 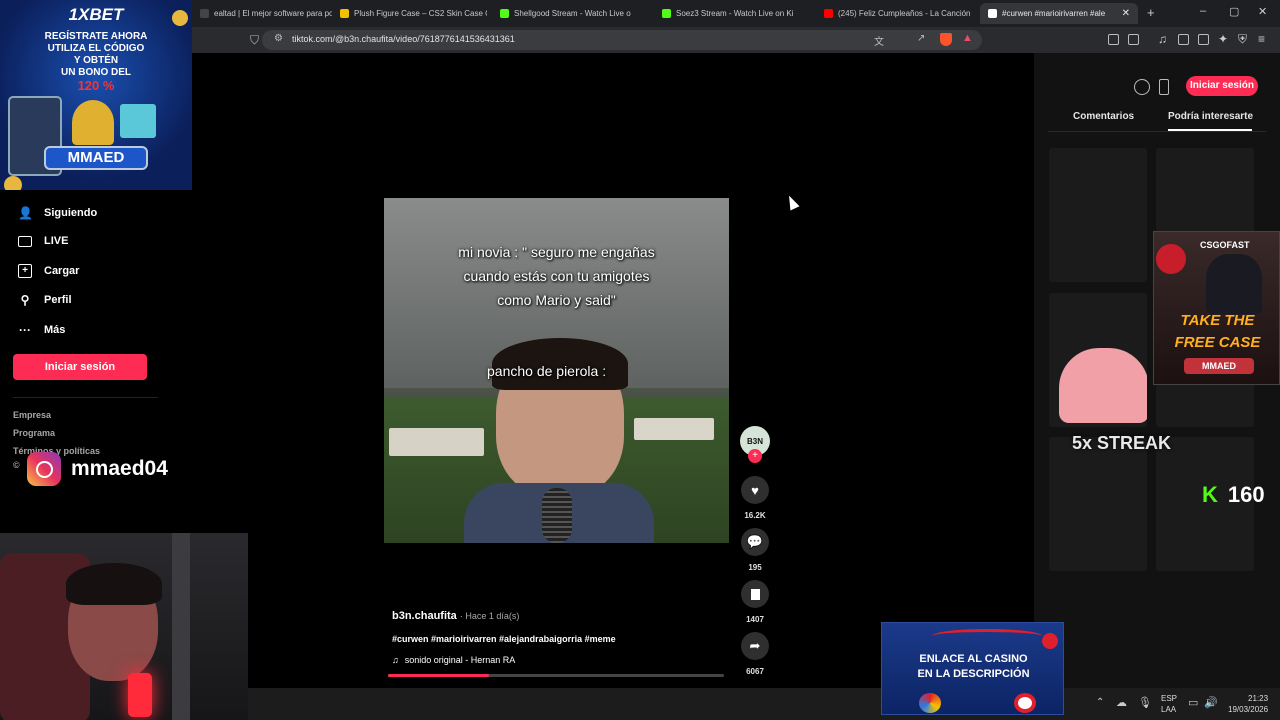 What do you see at coordinates (987, 636) in the screenshot?
I see `red-swoosh` at bounding box center [987, 636].